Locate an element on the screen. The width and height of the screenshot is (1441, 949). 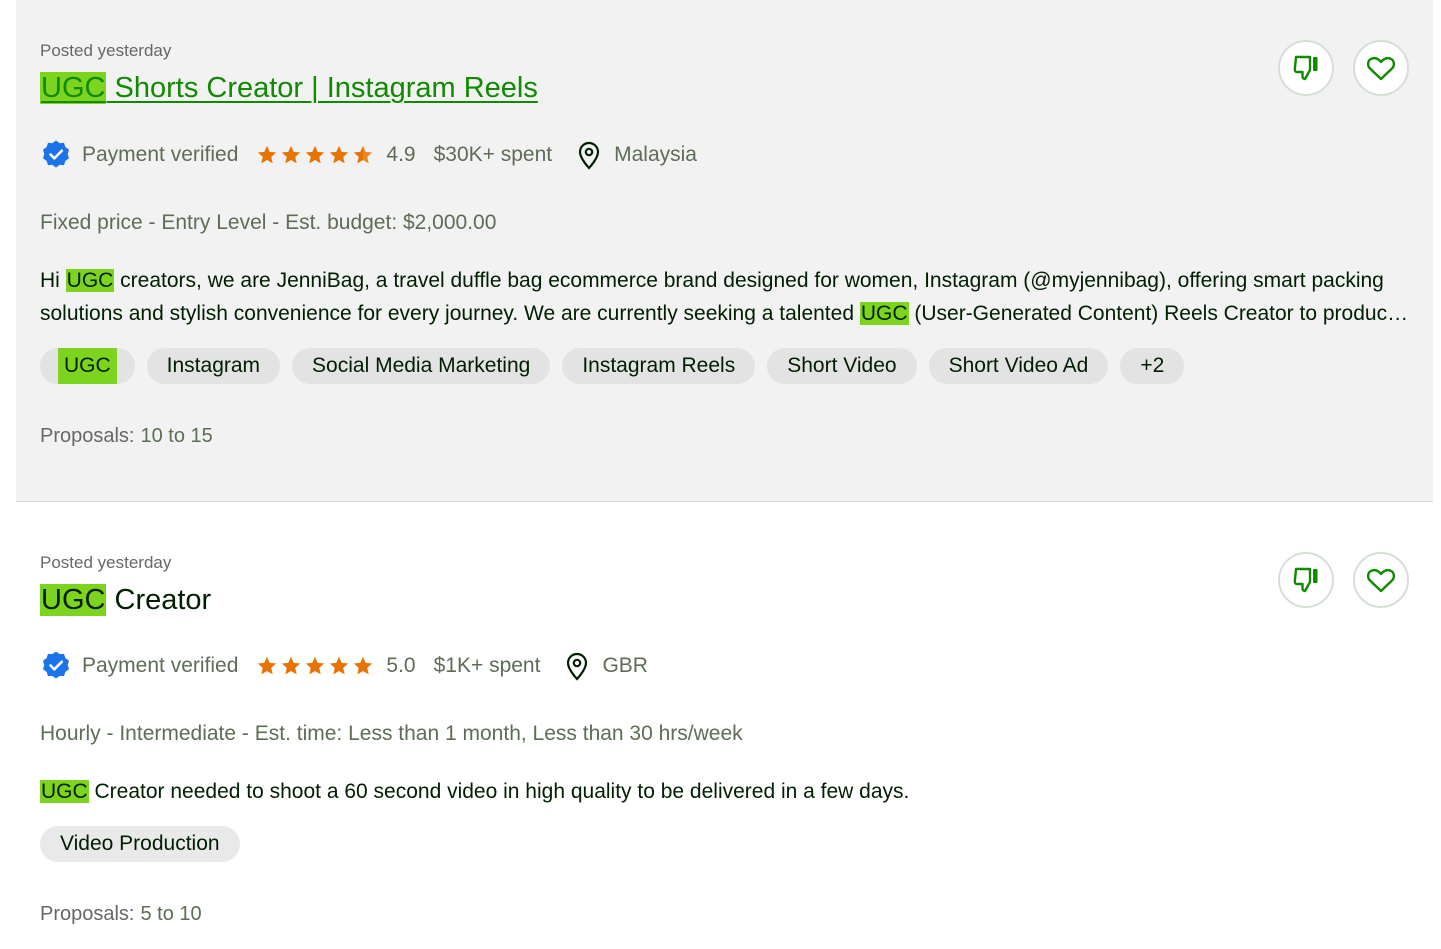
skill-tag: Instagram is located at coordinates (213, 366).